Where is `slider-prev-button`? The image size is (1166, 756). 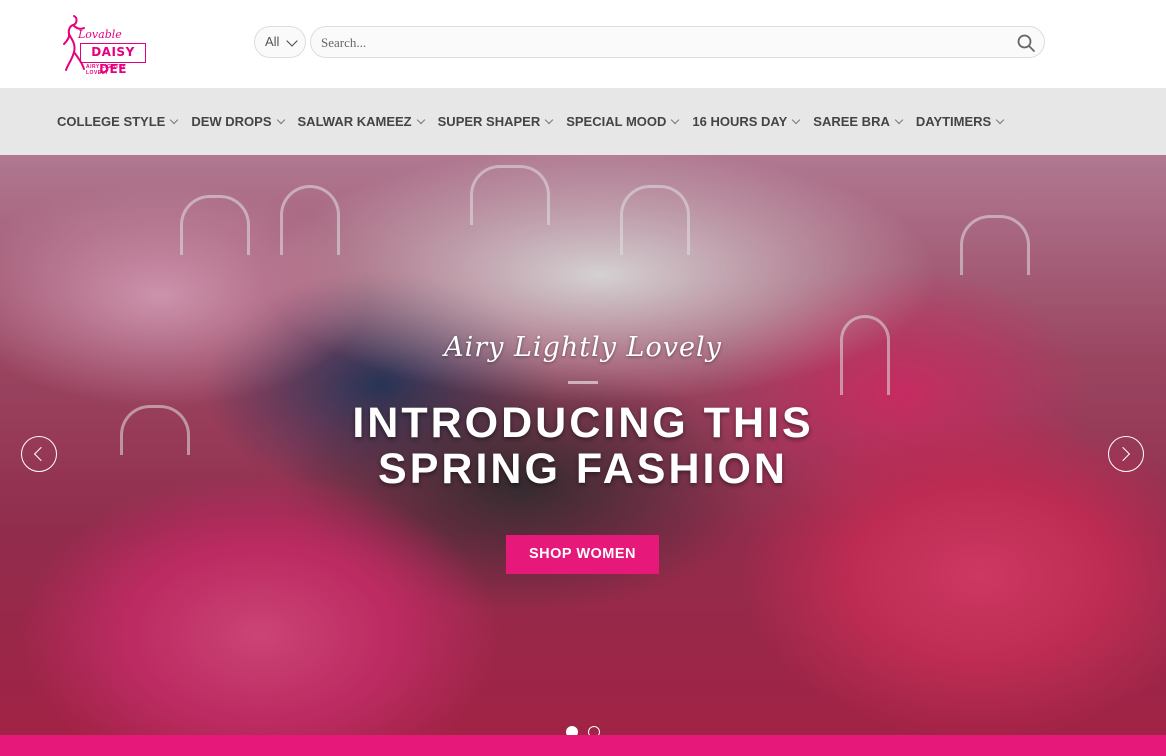
slider-prev-button is located at coordinates (39, 454).